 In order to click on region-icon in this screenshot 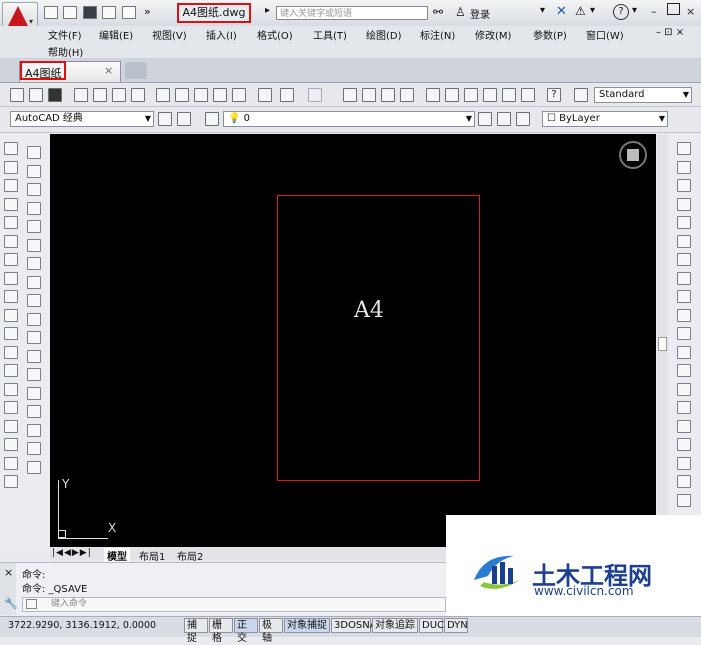, I will do `click(11, 444)`.